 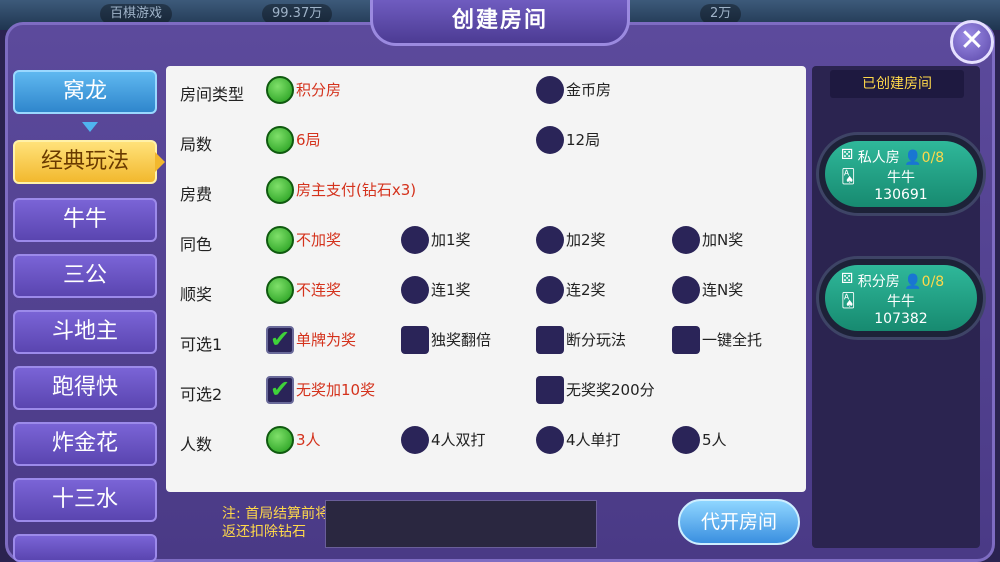 What do you see at coordinates (85, 162) in the screenshot?
I see `nav-item-classic: 经典玩法` at bounding box center [85, 162].